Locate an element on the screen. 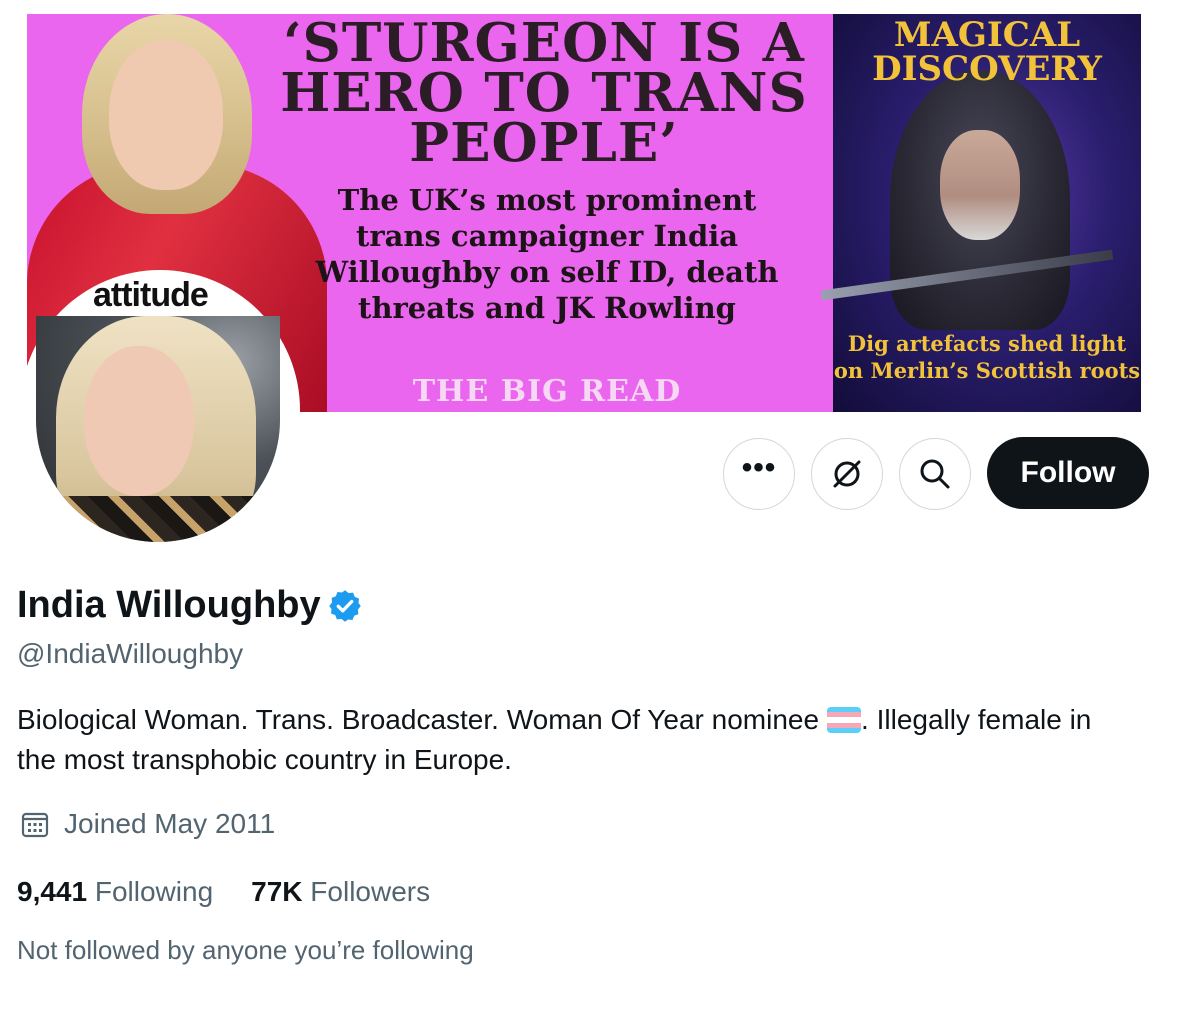  following-link: 9,441 Following is located at coordinates (115, 892).